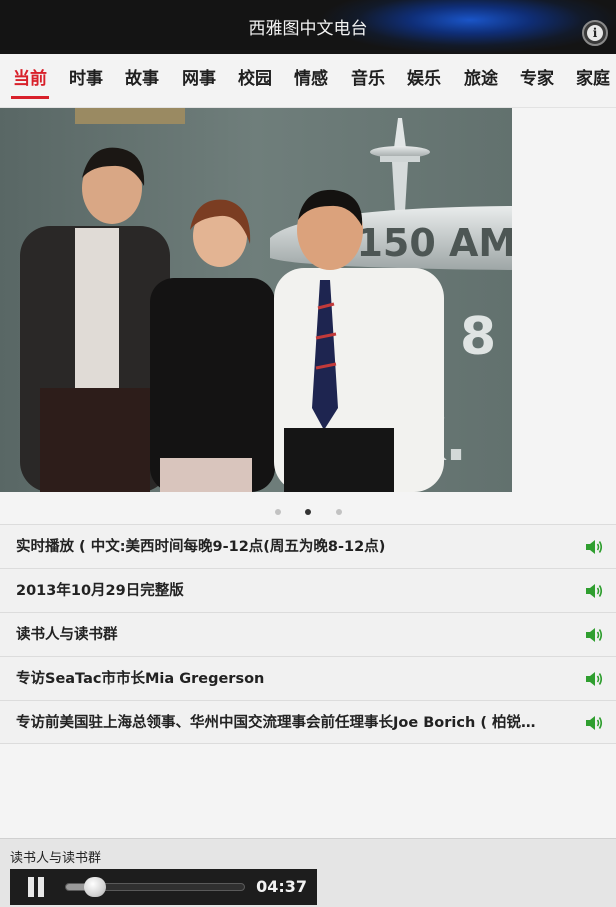  Describe the element at coordinates (163, 887) in the screenshot. I see `player-controls: 04:37` at that location.